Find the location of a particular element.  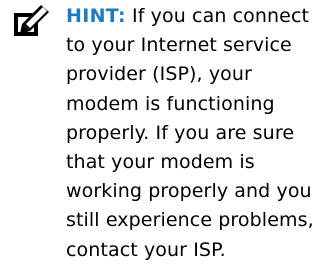

hint-line: modem is functioning is located at coordinates (170, 103).